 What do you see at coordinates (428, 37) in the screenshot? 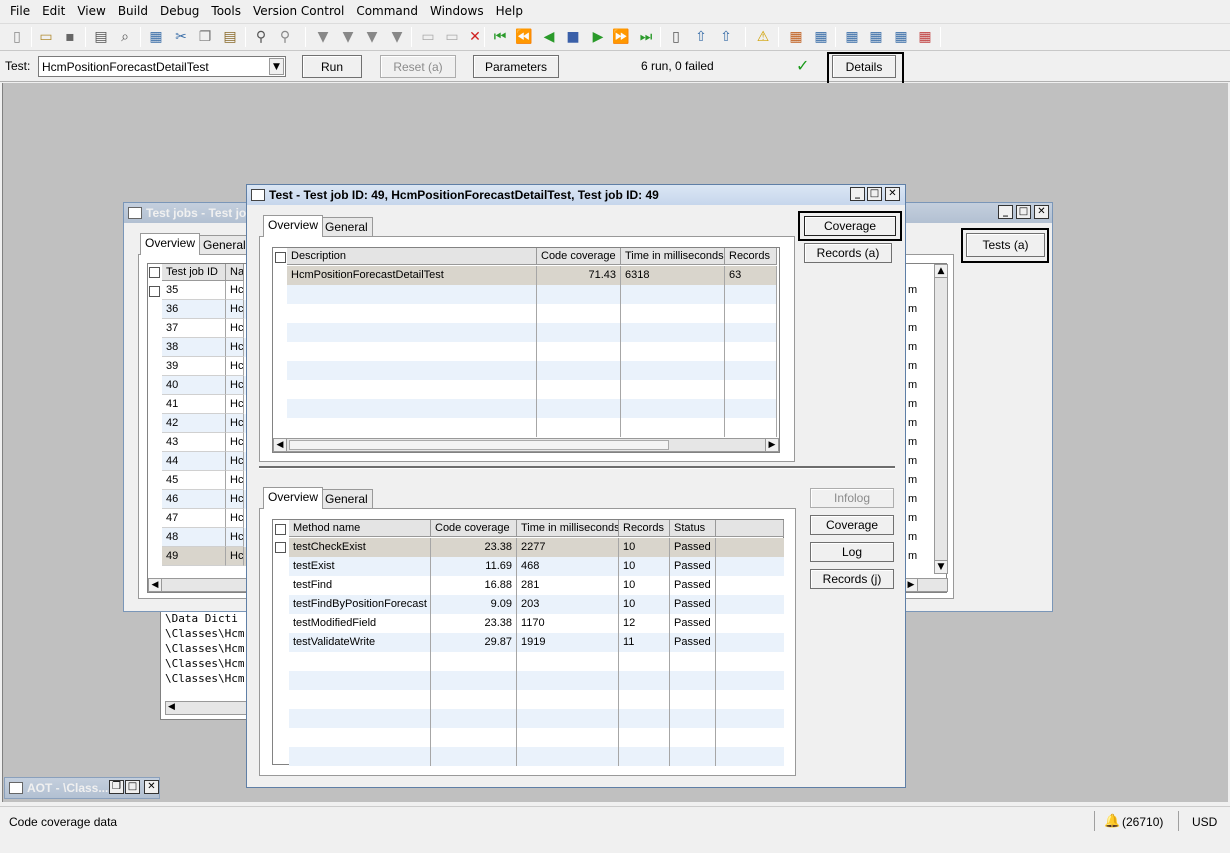
I see `grid-icon: ▭` at bounding box center [428, 37].